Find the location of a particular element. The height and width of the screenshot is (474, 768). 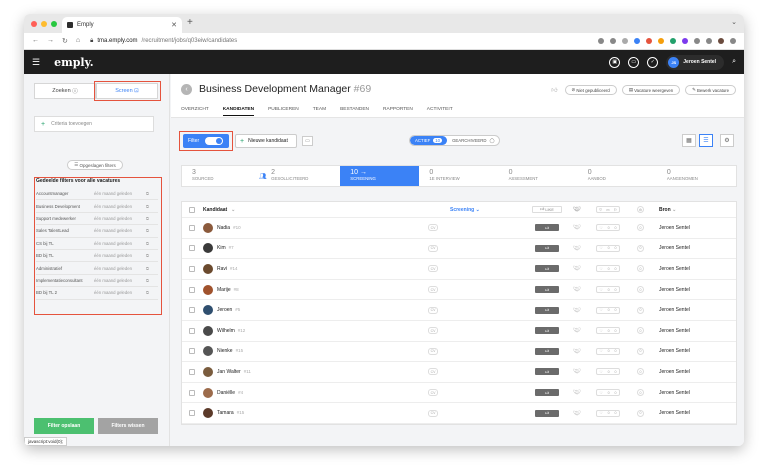

minimize-window-button is located at coordinates (44, 23).